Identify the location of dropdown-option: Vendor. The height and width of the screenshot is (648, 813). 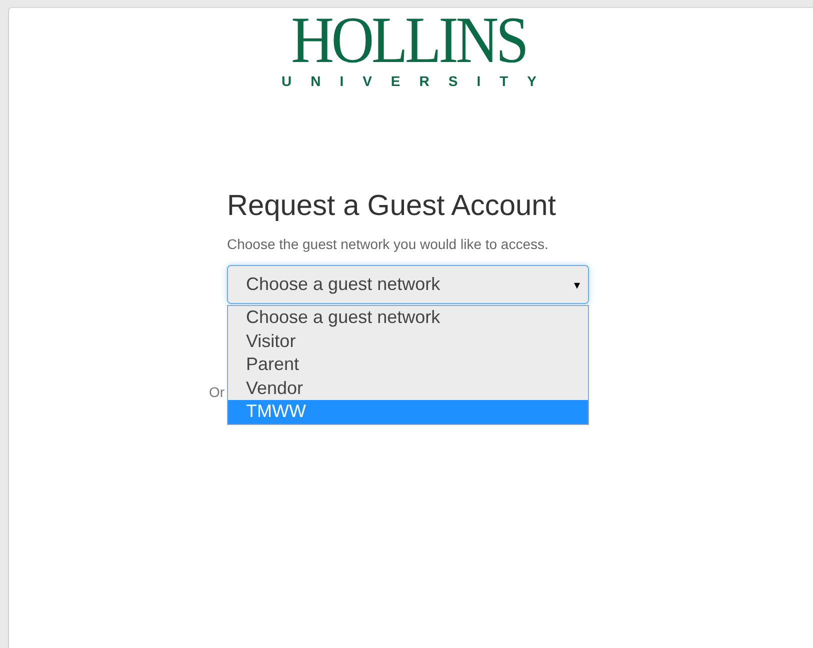
(408, 388).